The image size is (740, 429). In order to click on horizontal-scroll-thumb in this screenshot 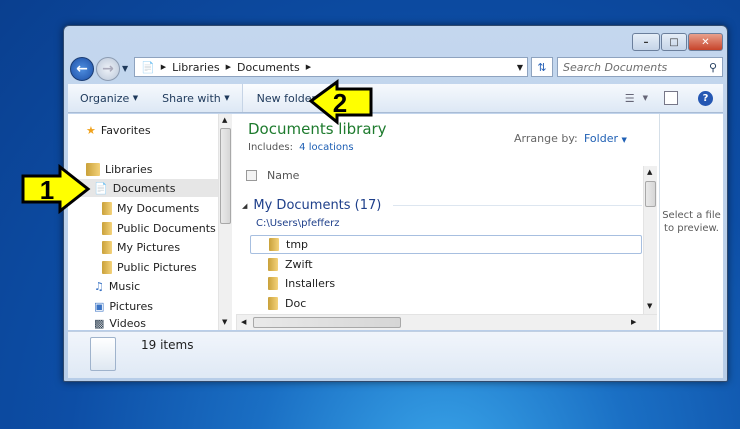, I will do `click(327, 322)`.